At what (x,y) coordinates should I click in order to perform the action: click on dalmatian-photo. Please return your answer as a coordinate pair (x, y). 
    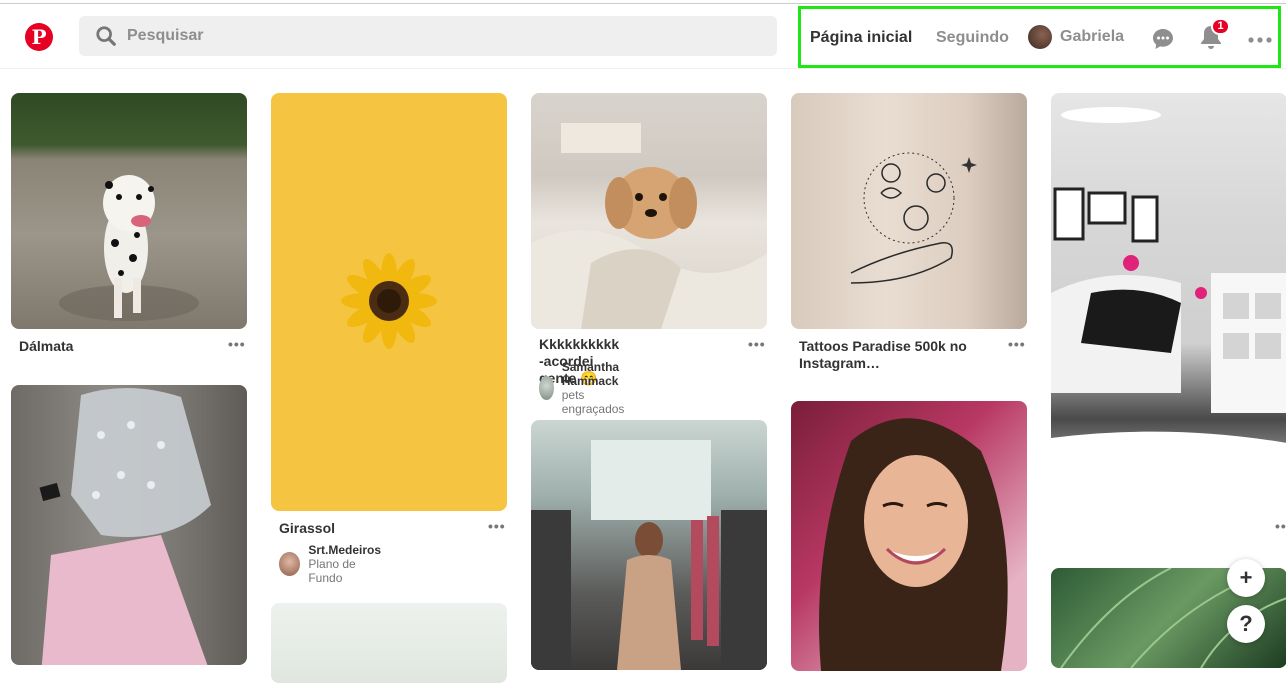
    Looking at the image, I should click on (129, 248).